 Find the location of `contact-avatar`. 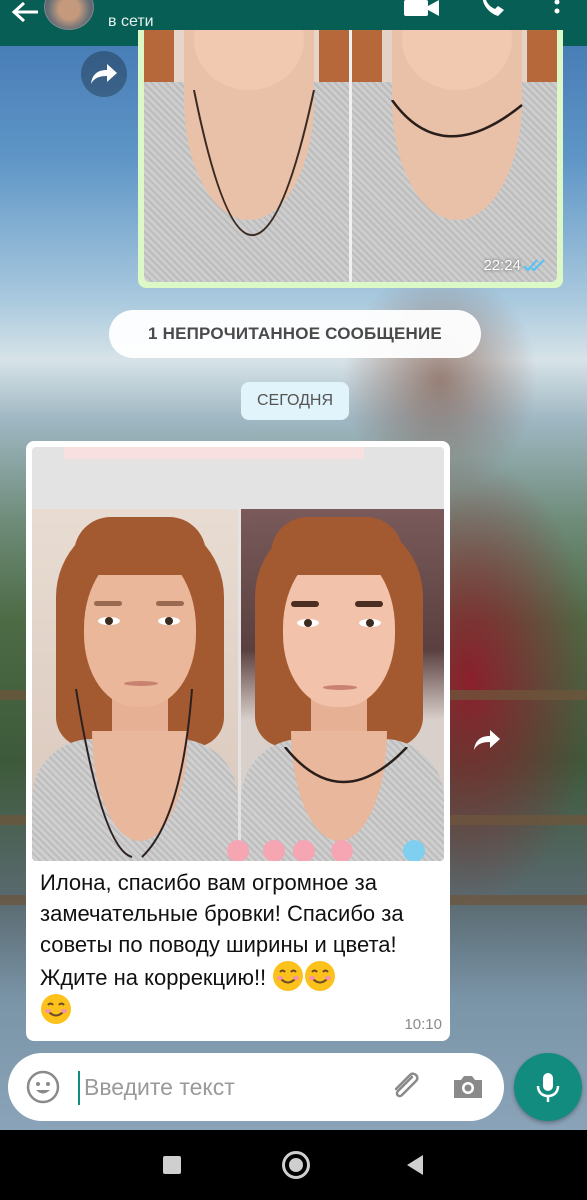

contact-avatar is located at coordinates (69, 15).